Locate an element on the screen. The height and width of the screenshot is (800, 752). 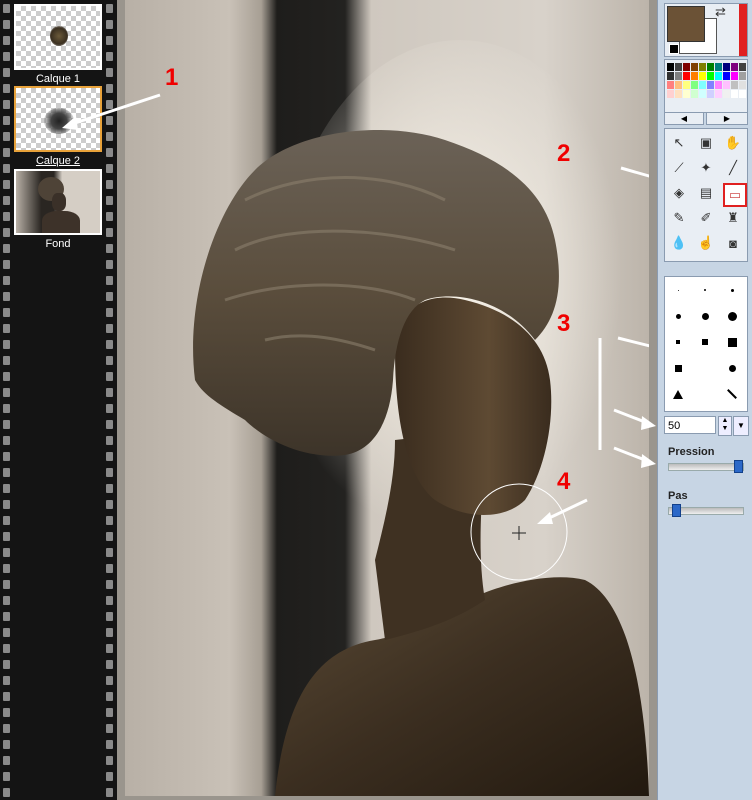
brush-icon: ✎ is located at coordinates (679, 218).